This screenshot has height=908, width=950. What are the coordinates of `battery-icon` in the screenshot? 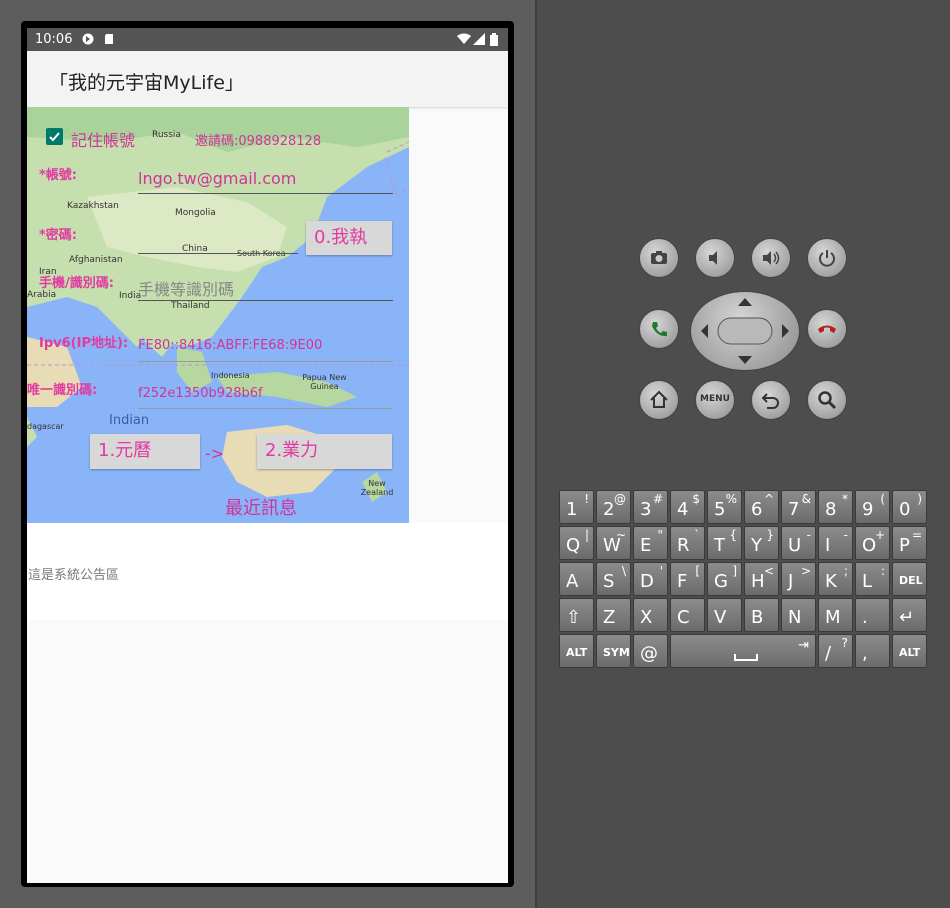 It's located at (494, 39).